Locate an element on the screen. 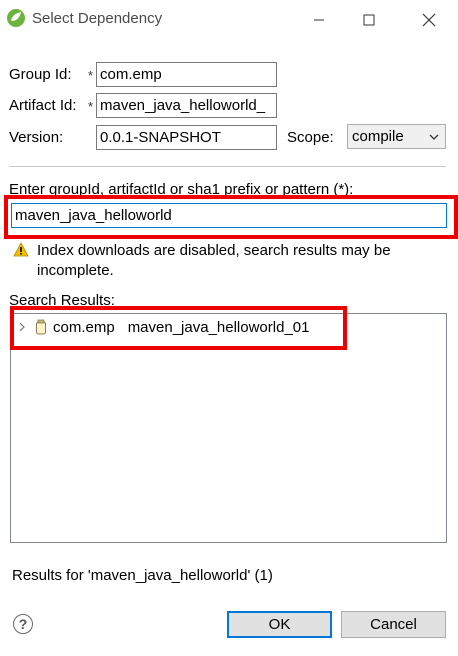 The height and width of the screenshot is (656, 458). results-status: Results for 'maven_java_helloworld' (1) is located at coordinates (142, 575).